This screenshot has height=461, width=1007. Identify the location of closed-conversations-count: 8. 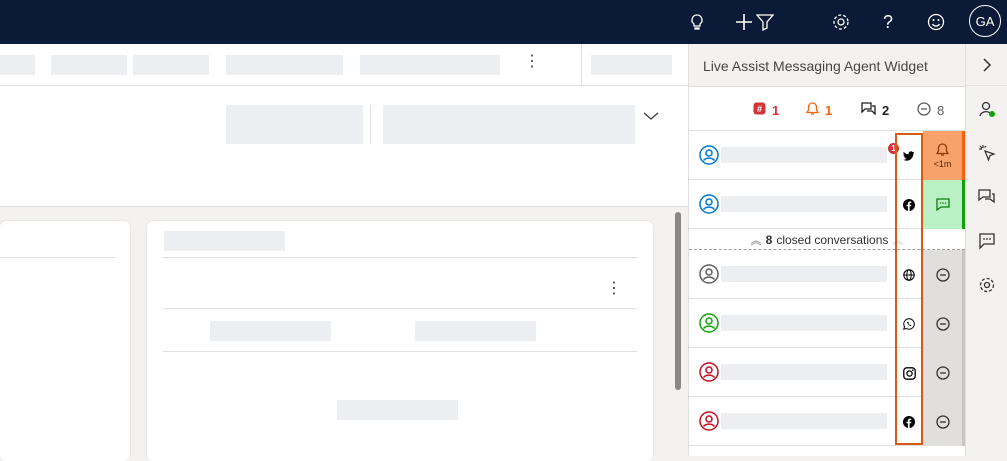
(769, 239).